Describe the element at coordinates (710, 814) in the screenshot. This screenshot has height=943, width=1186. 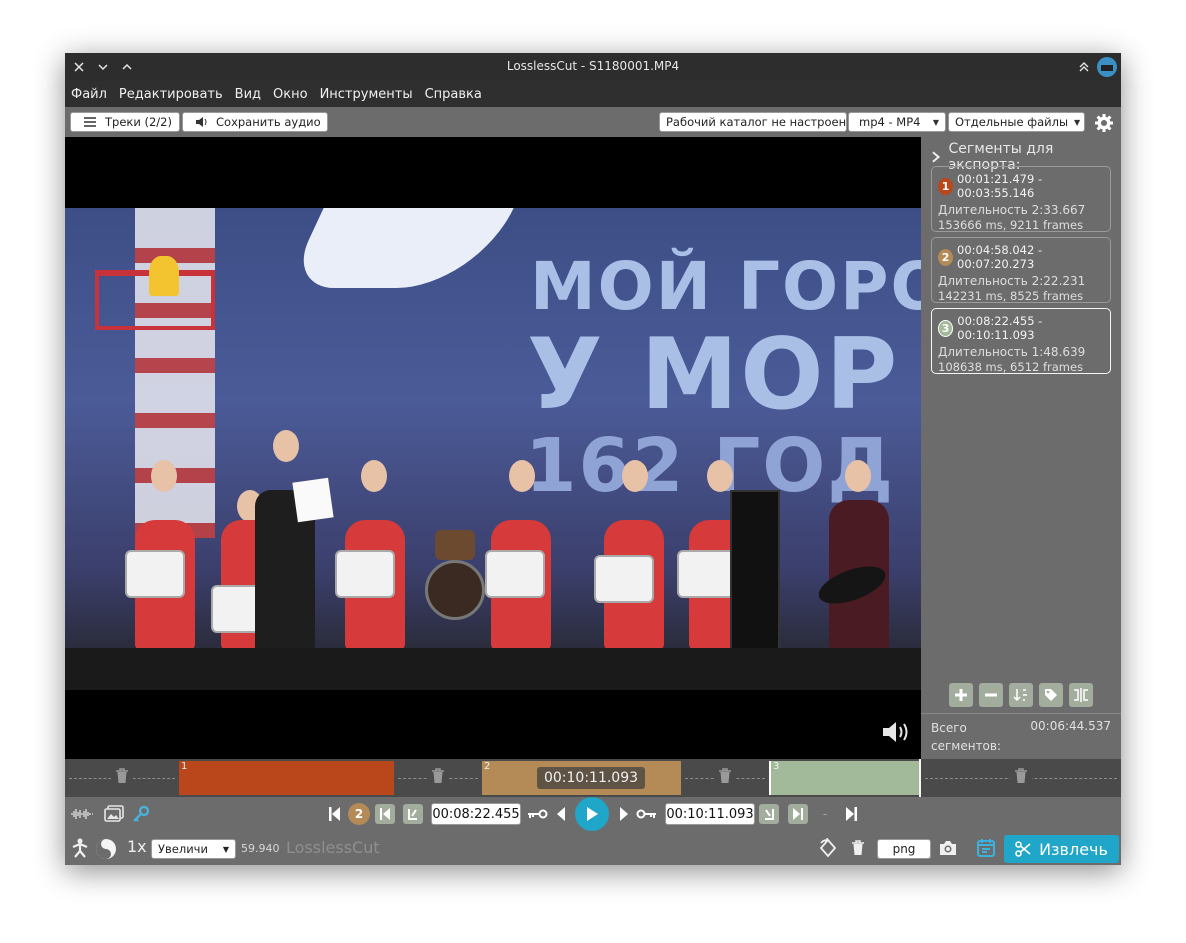
I see `end-time-input: 00:10:11.093` at that location.